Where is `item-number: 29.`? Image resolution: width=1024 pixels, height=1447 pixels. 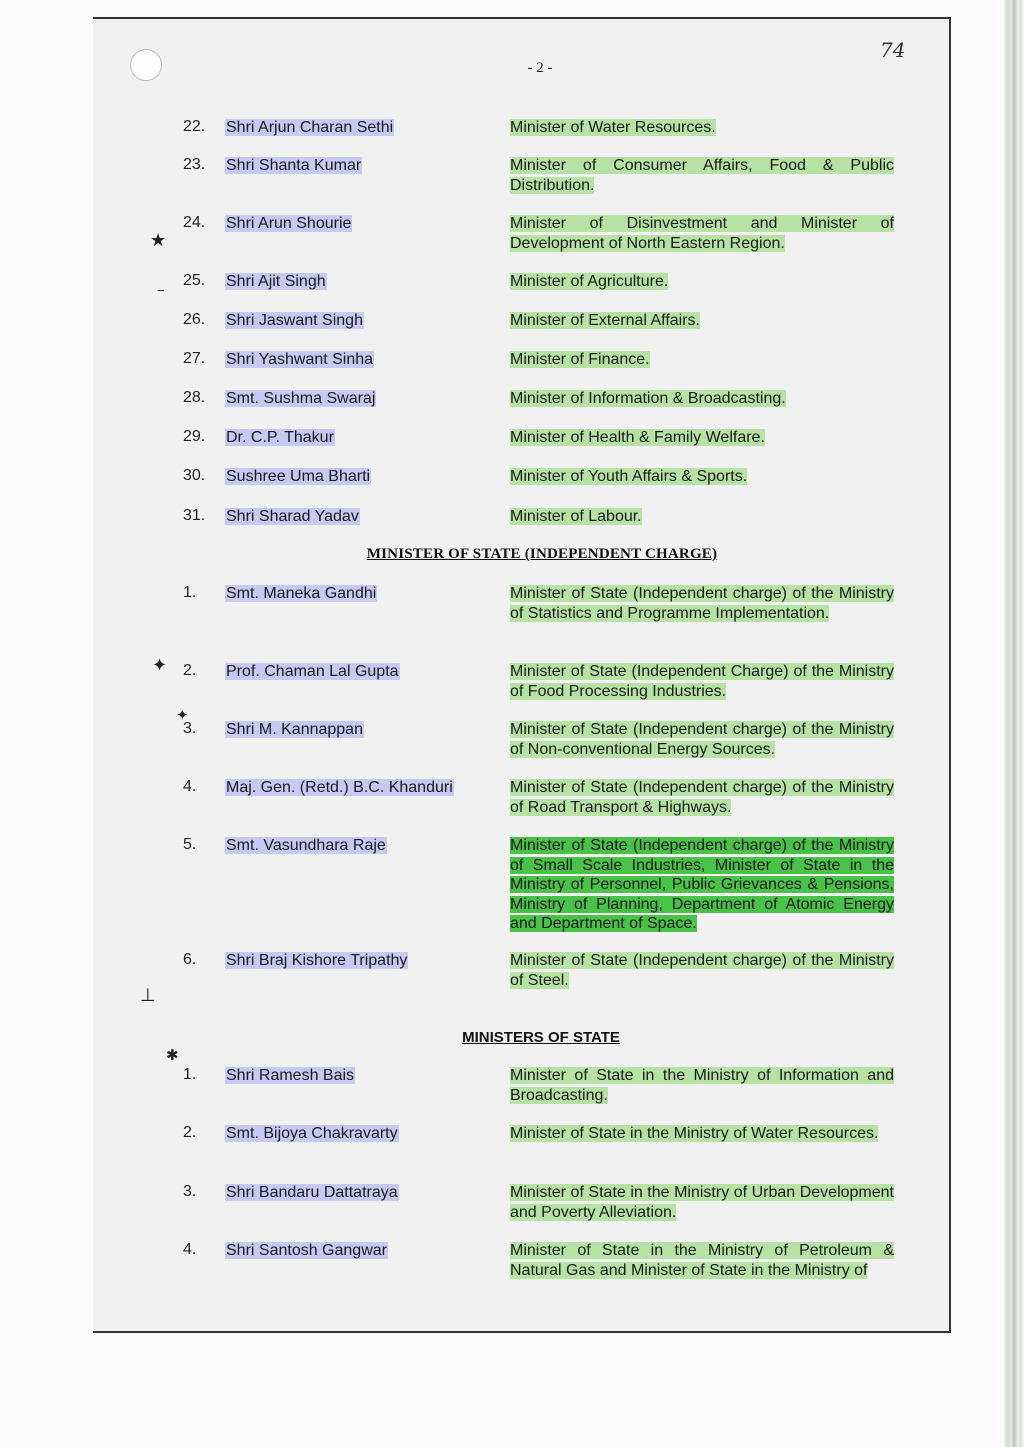 item-number: 29. is located at coordinates (194, 436).